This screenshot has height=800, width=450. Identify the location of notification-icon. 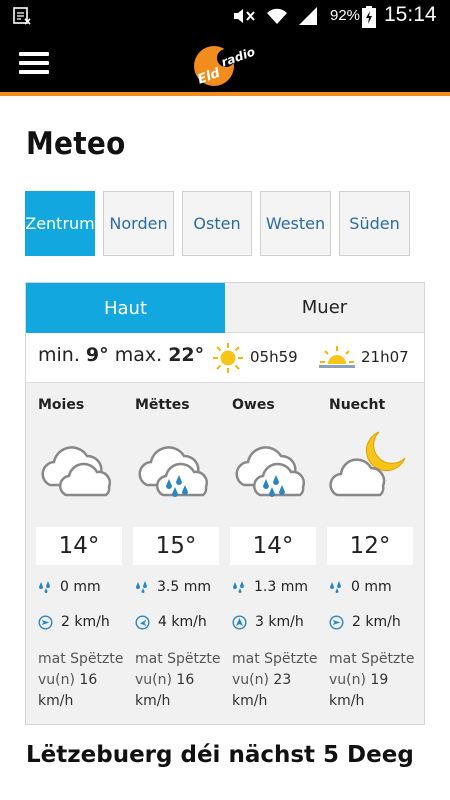
(22, 16).